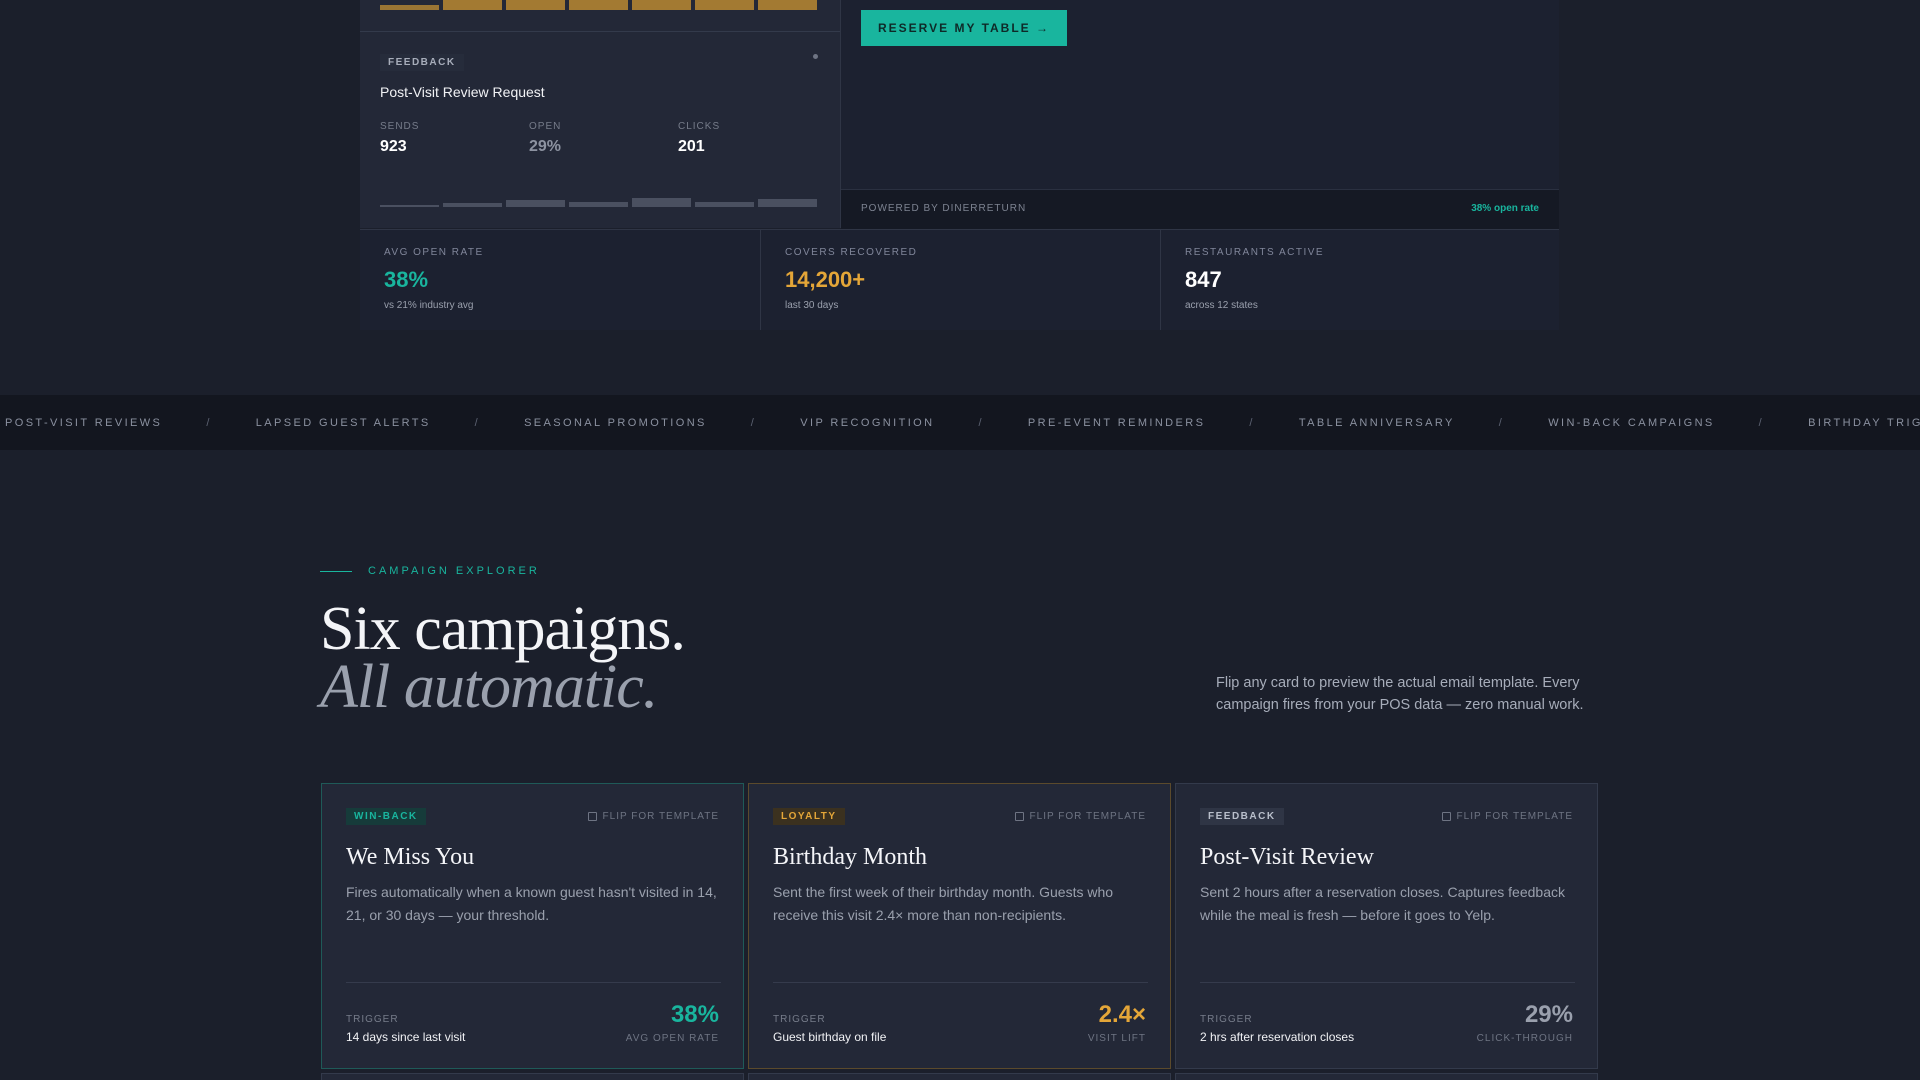  Describe the element at coordinates (672, 1038) in the screenshot. I see `card-metric-label: AVG OPEN RATE` at that location.